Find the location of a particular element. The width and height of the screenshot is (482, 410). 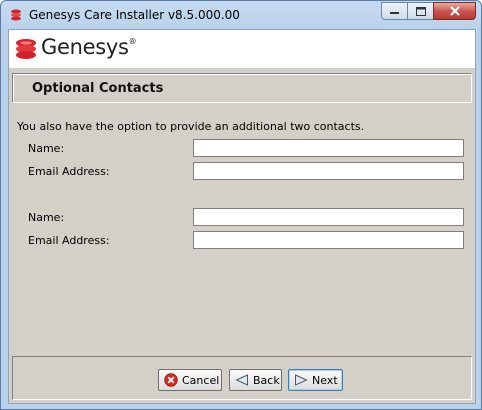

page-title: Optional Contacts is located at coordinates (98, 88).